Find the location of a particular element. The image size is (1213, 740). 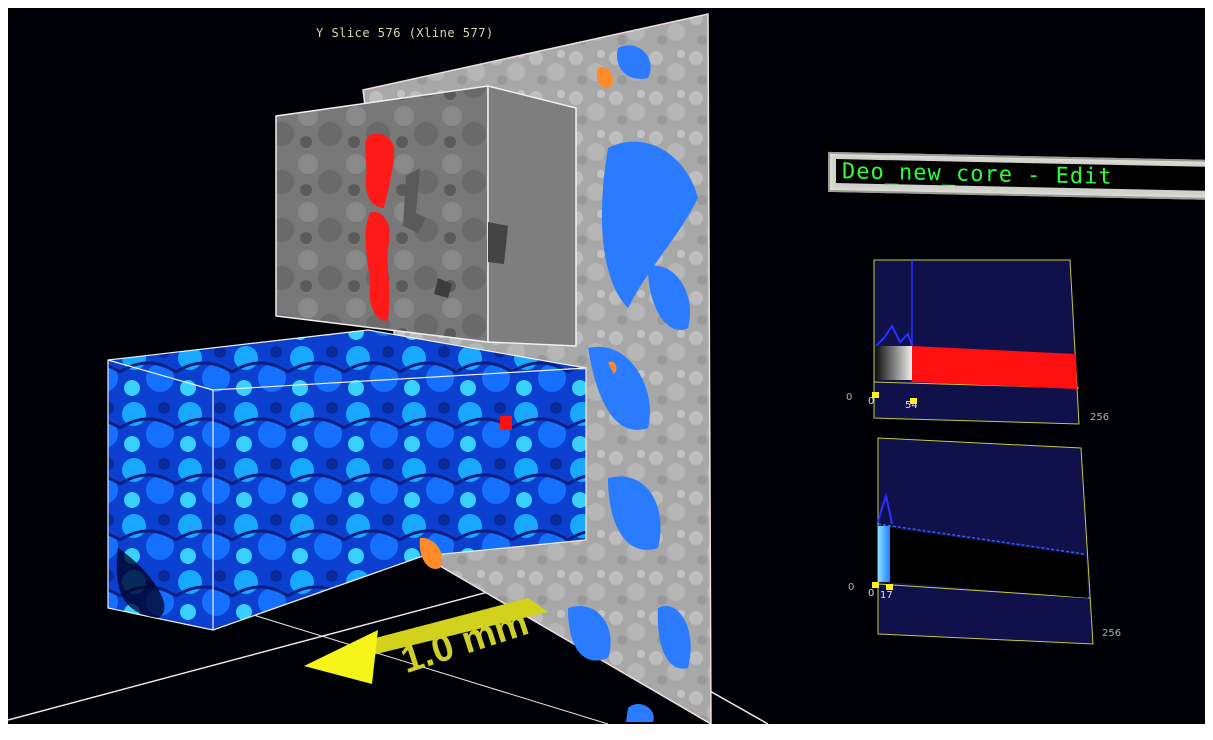

module-title-bar: Deo_new_core - Edit is located at coordinates (1016, 176).